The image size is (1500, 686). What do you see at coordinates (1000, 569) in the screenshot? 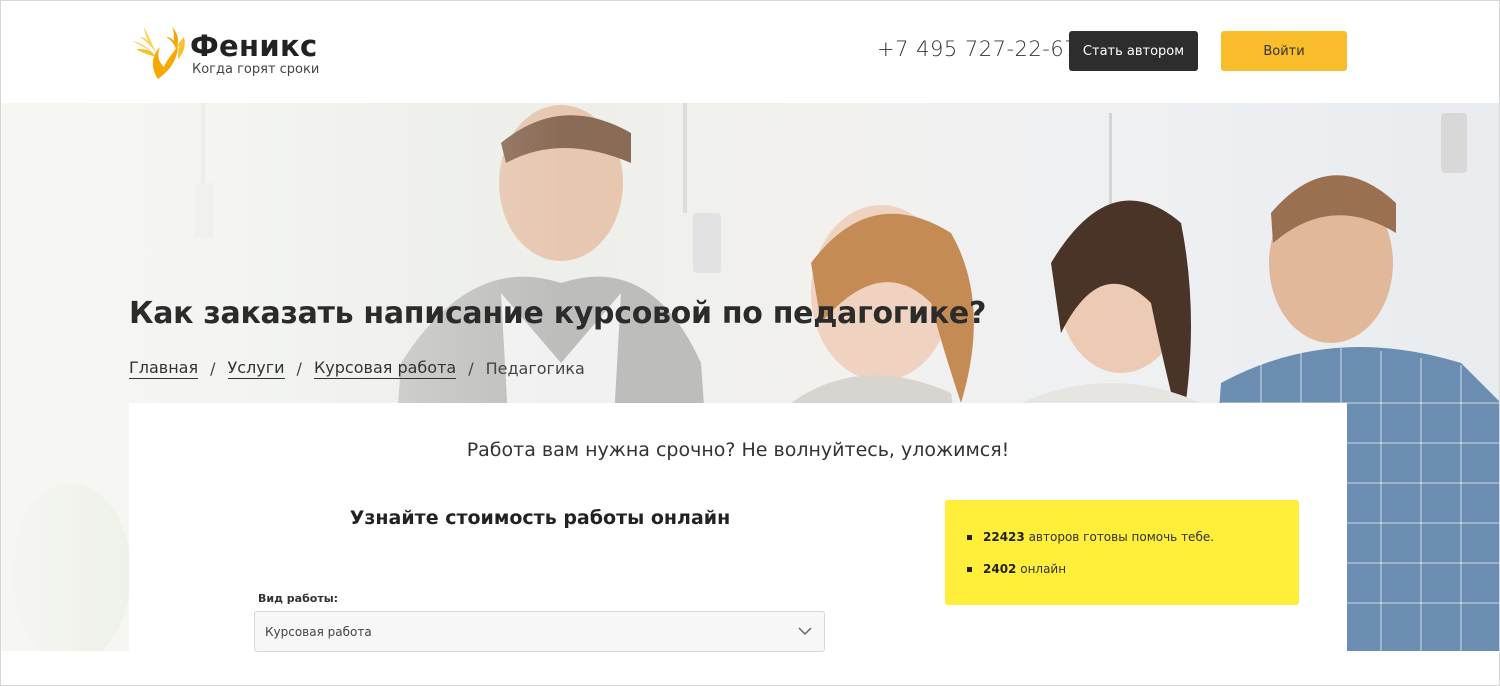
I see `stats-online-number: 2402` at bounding box center [1000, 569].